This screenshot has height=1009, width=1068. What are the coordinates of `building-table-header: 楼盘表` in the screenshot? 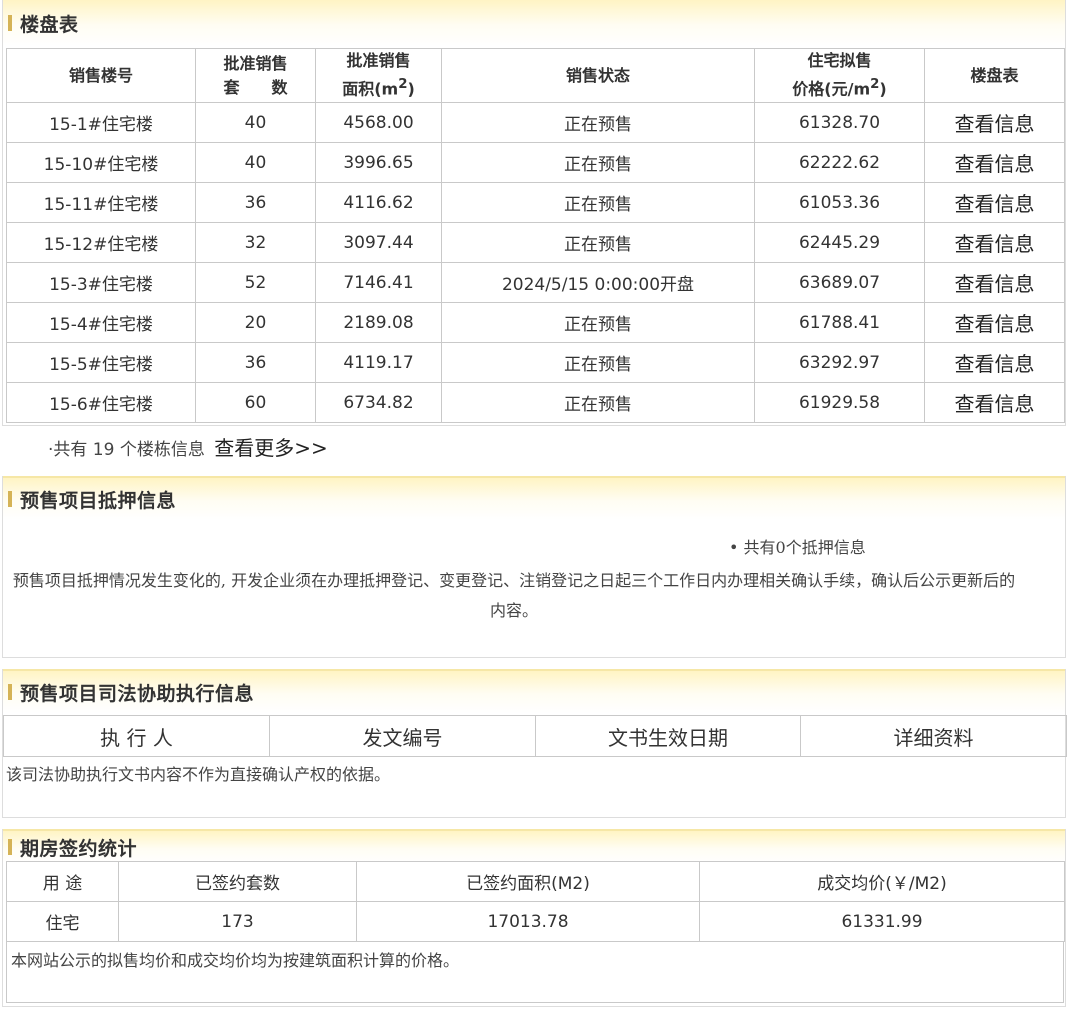 It's located at (534, 23).